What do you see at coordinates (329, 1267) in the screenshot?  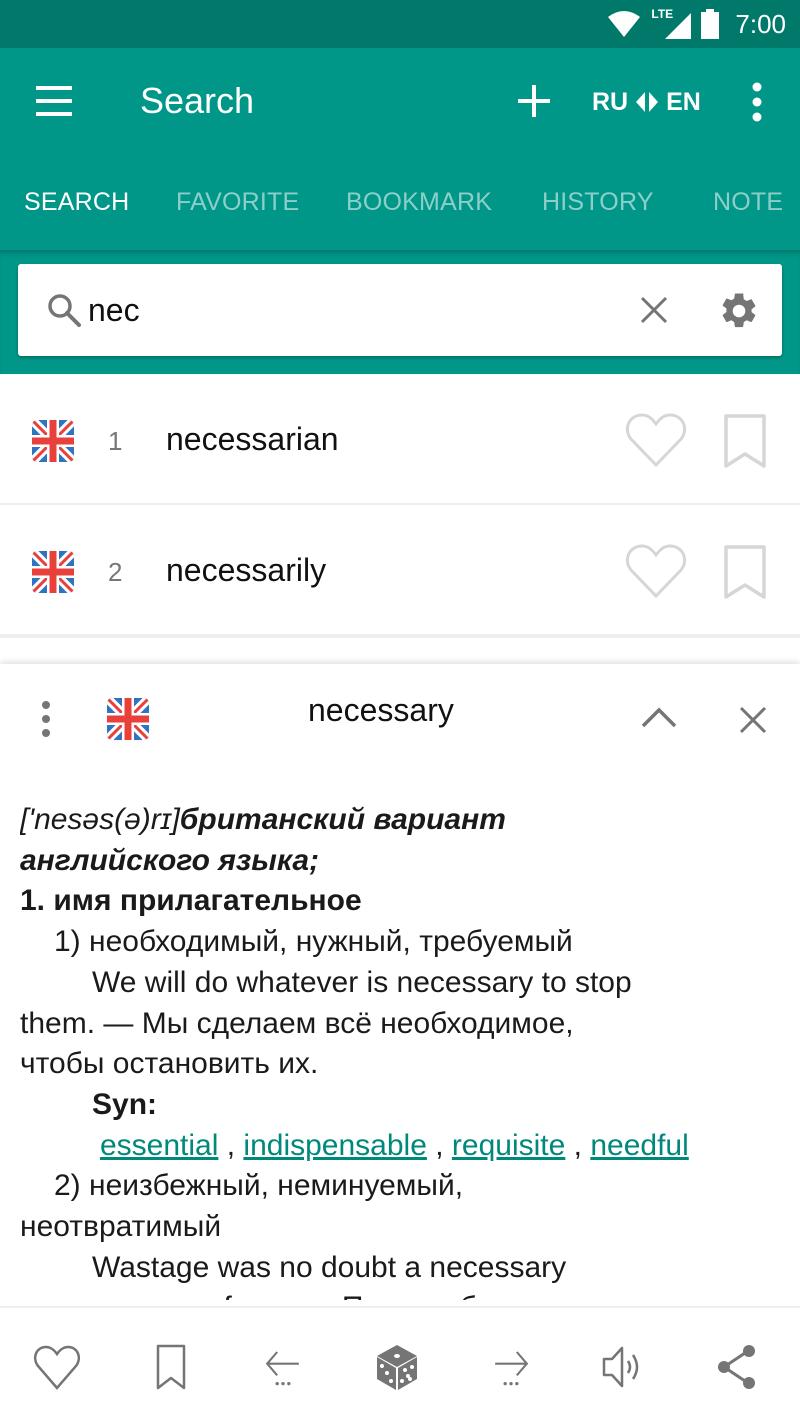 I see `example-2: Wastage was no doubt a necessary` at bounding box center [329, 1267].